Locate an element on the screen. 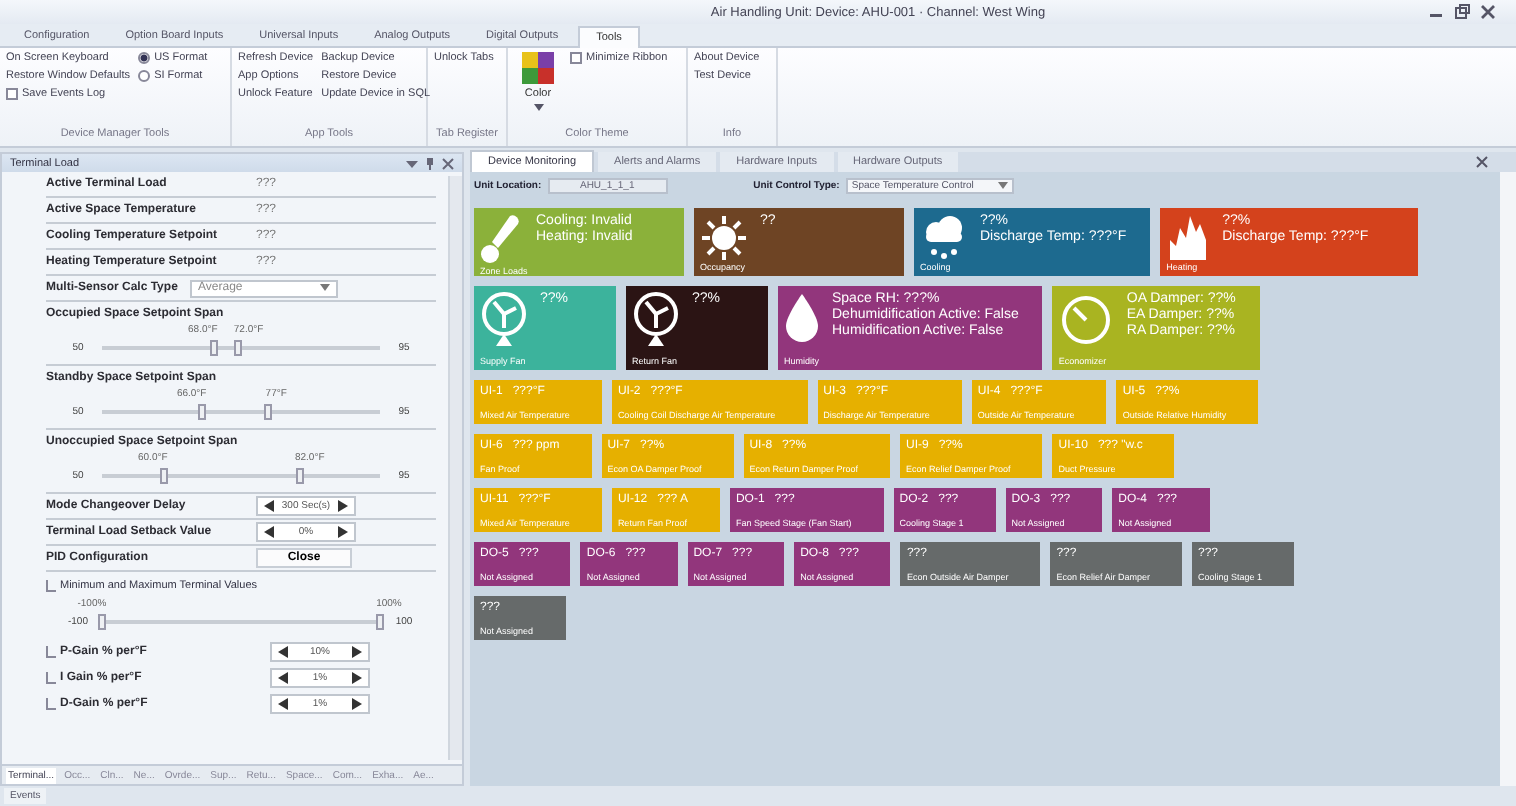 The height and width of the screenshot is (806, 1516). thermometer-icon is located at coordinates (502, 240).